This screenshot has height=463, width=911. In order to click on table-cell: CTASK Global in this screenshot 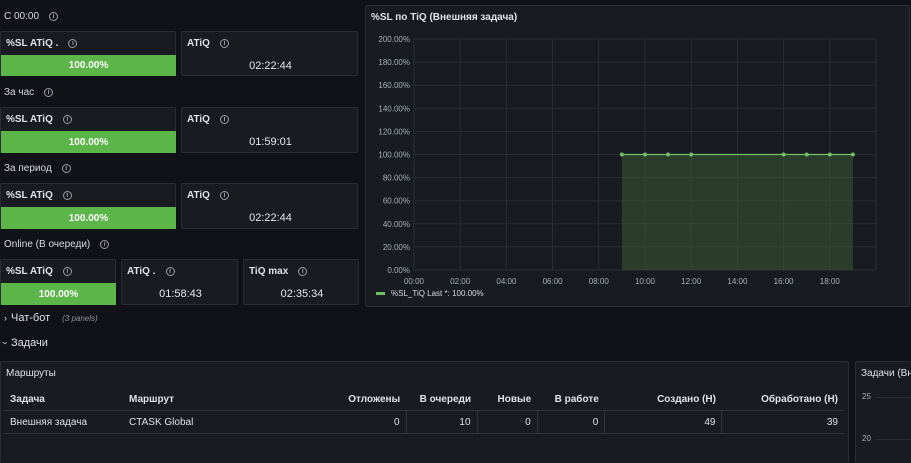, I will do `click(225, 422)`.